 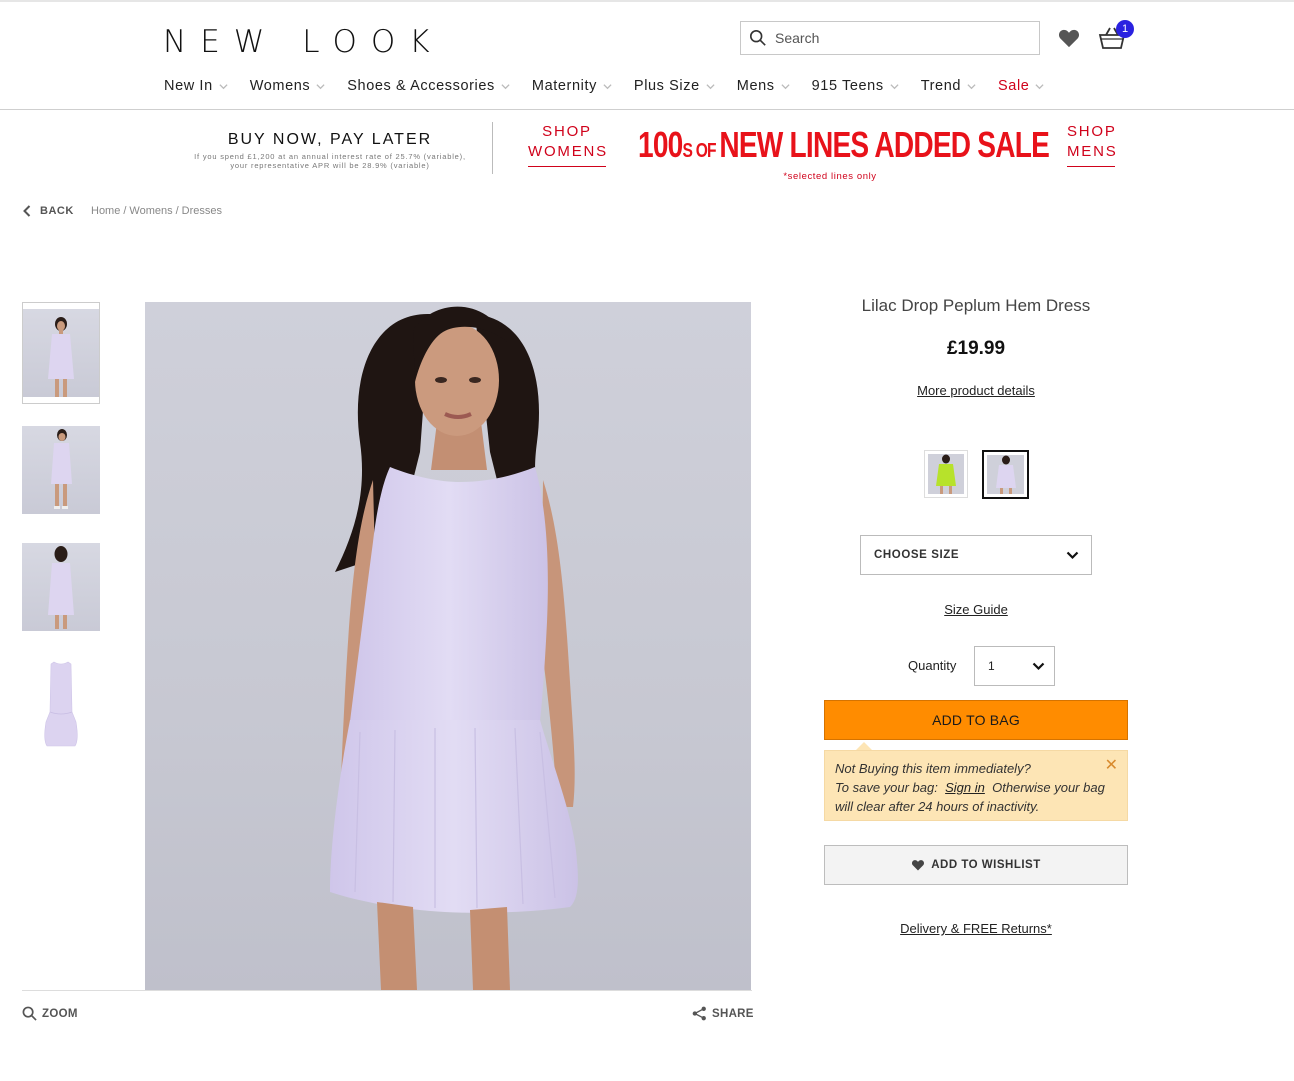 I want to click on color-swatch-lilac, so click(x=1005, y=474).